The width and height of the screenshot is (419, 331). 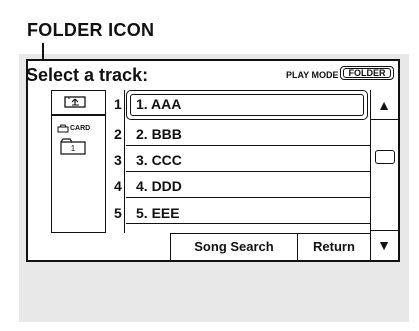 I want to click on scroll-thumb, so click(x=385, y=157).